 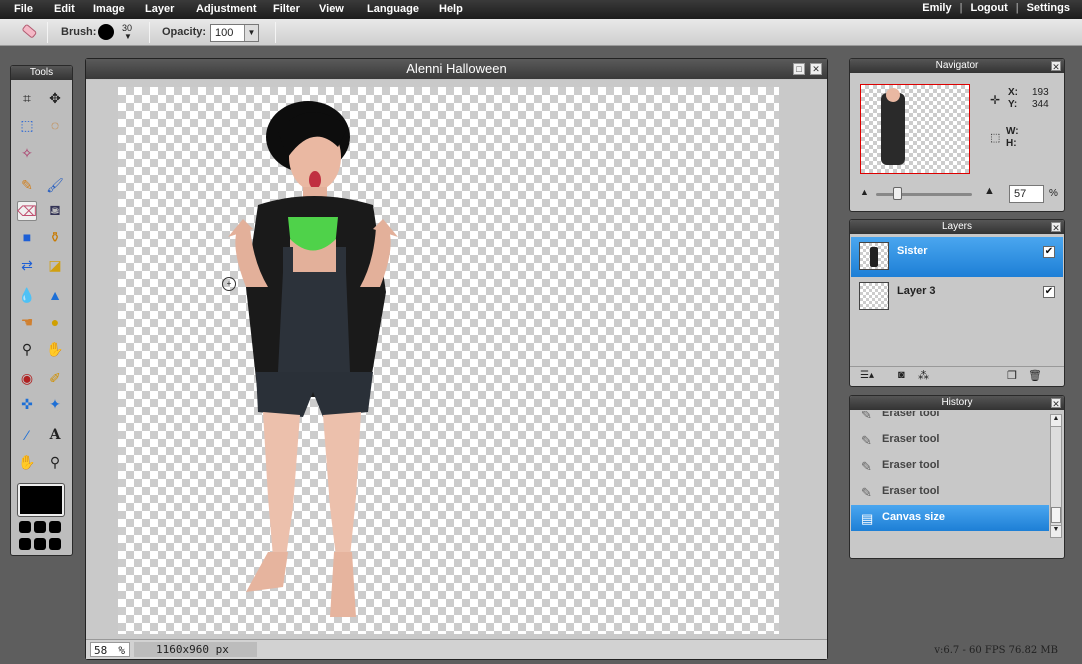 I want to click on layer-mask-icon: ◙, so click(x=901, y=375).